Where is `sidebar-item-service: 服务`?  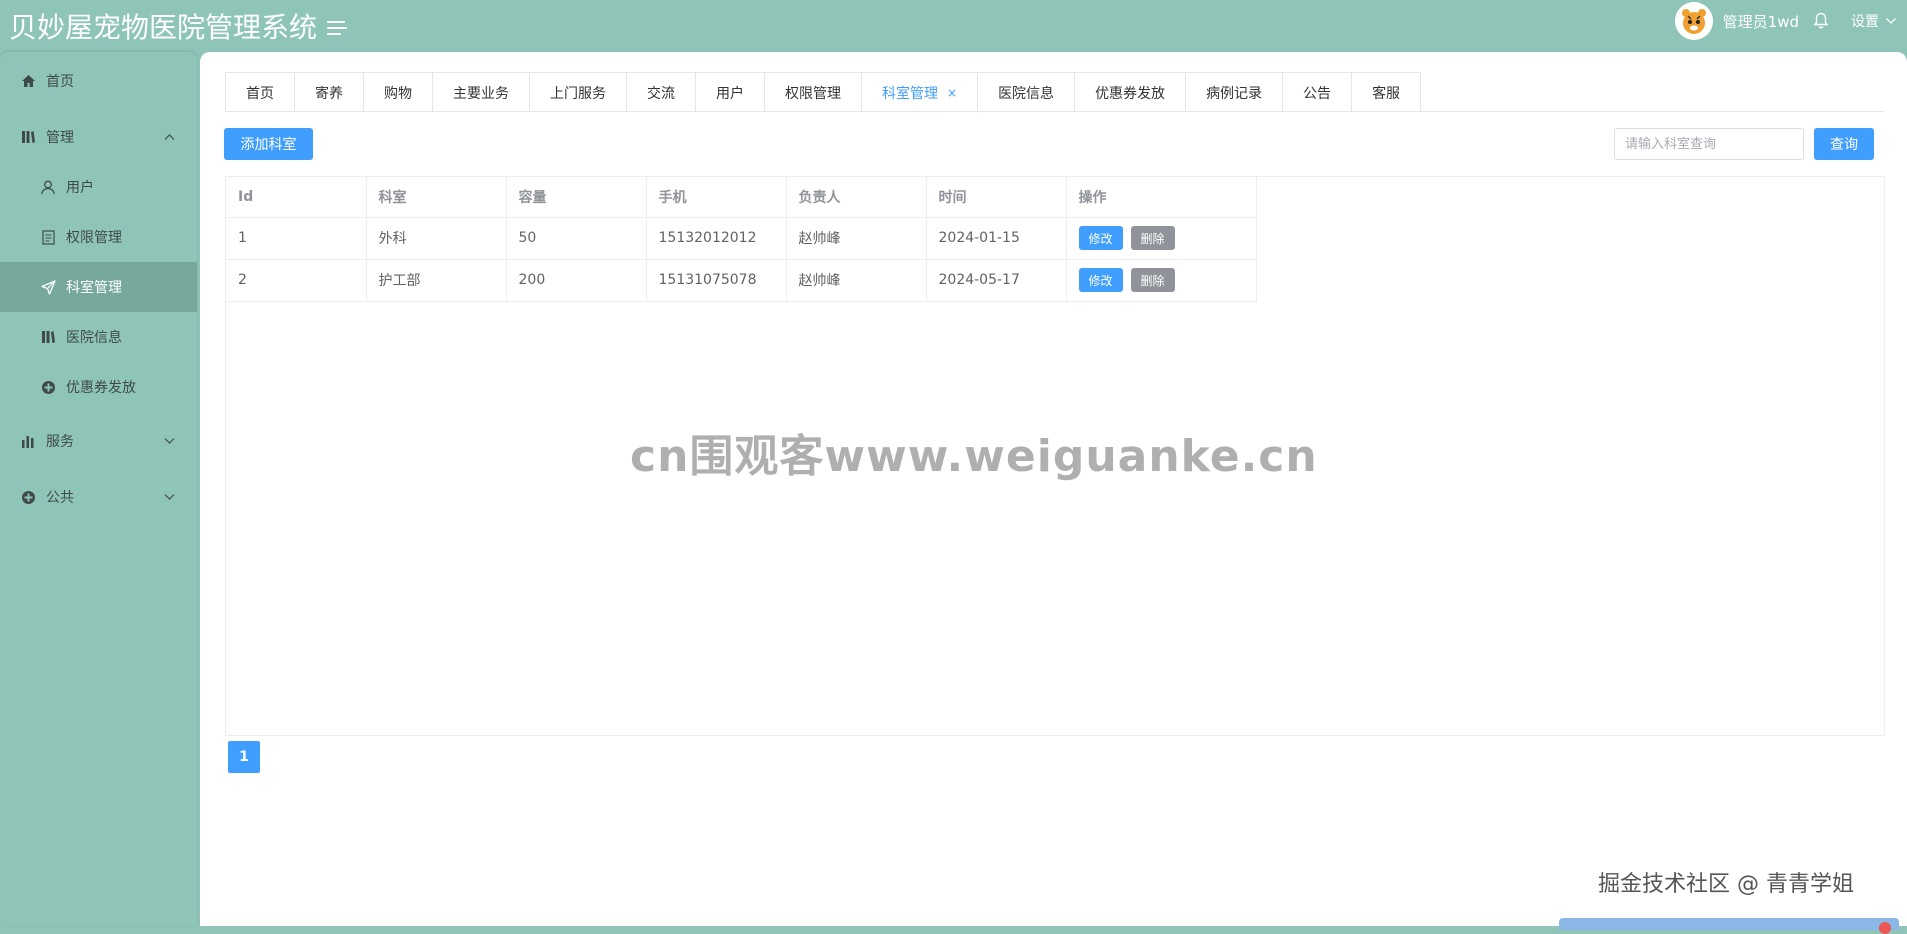 sidebar-item-service: 服务 is located at coordinates (98, 441).